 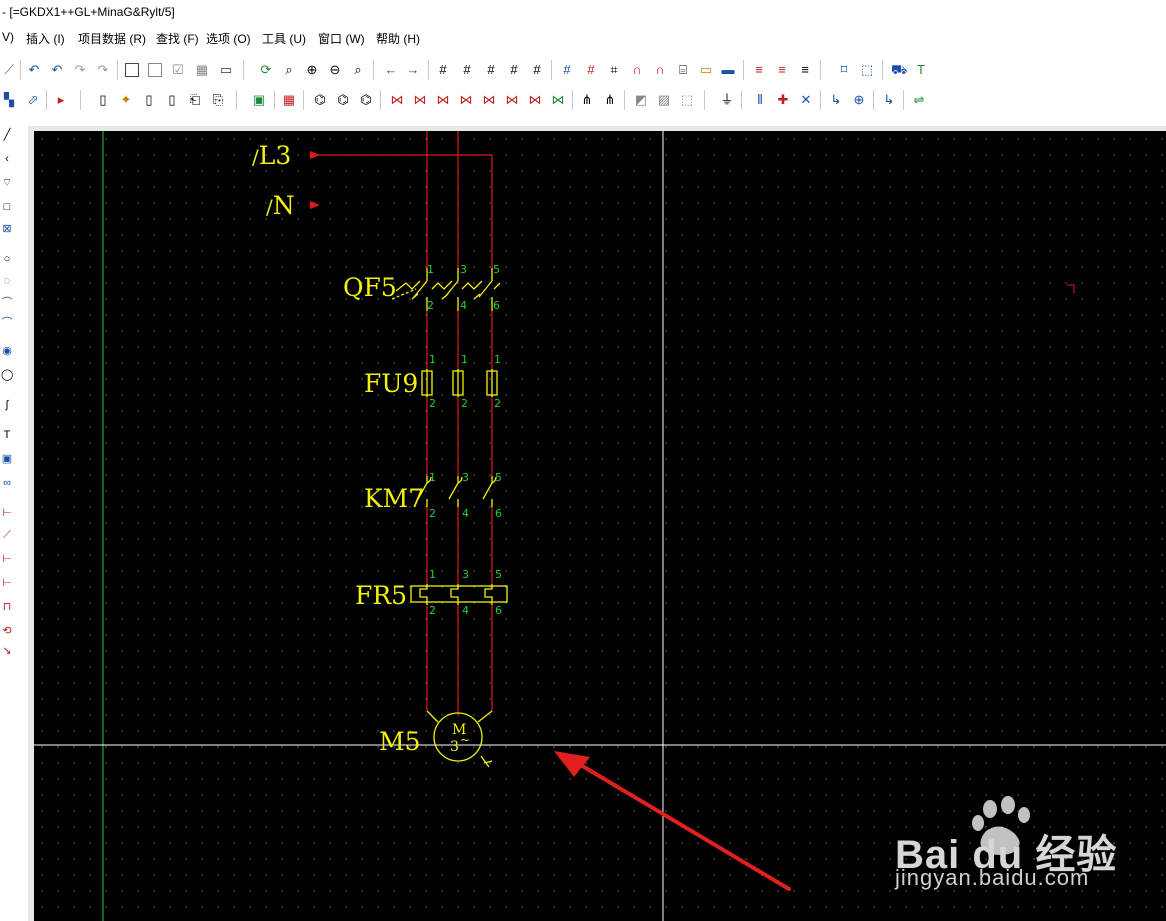 What do you see at coordinates (61, 100) in the screenshot?
I see `delete-placement-button: ▸` at bounding box center [61, 100].